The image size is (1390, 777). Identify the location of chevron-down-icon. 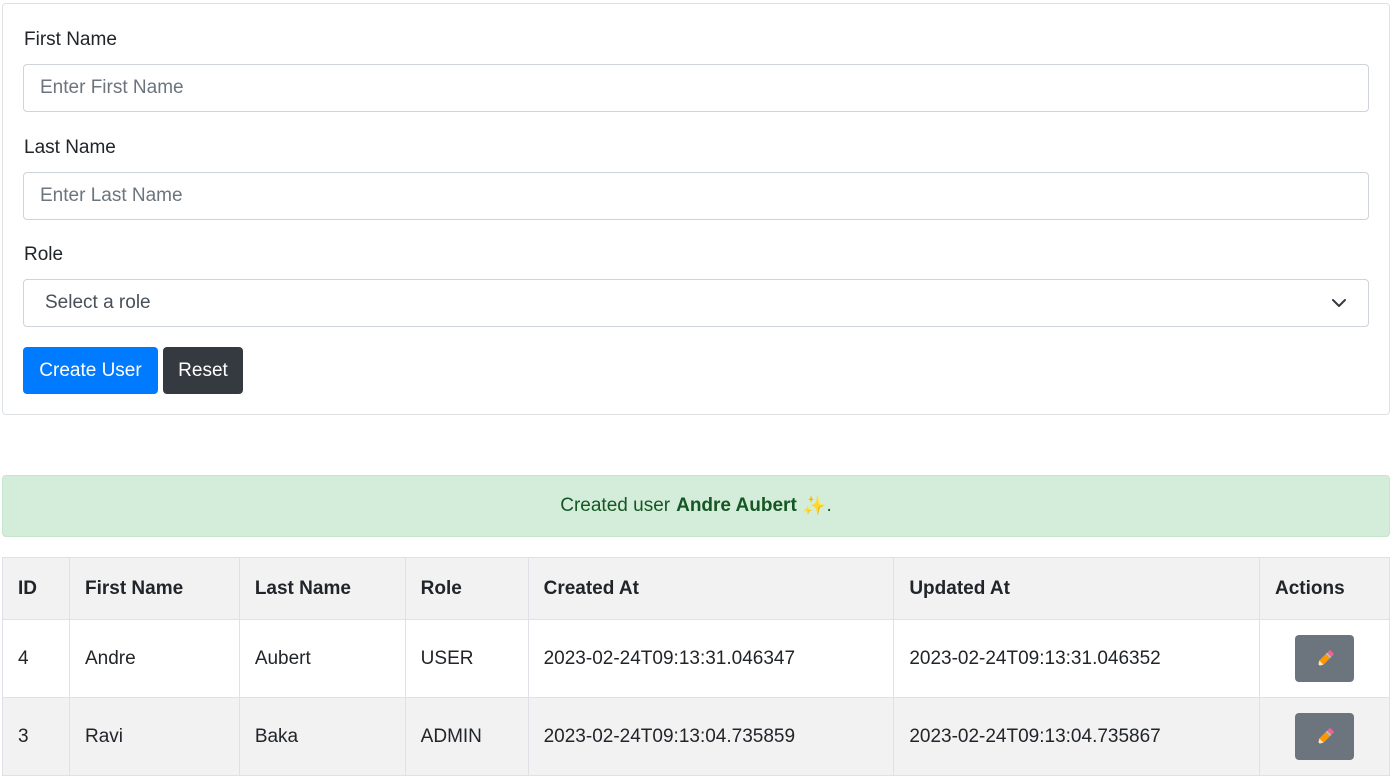
(1339, 303).